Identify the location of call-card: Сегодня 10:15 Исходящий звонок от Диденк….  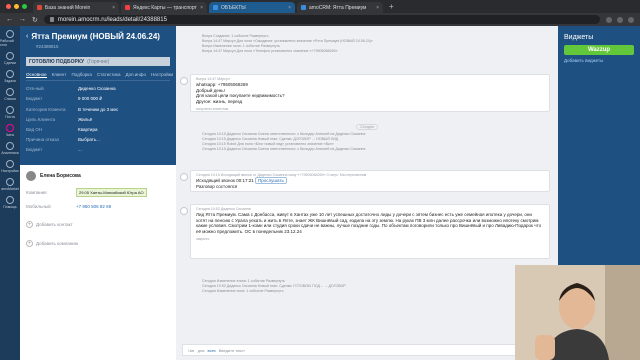
(365, 181).